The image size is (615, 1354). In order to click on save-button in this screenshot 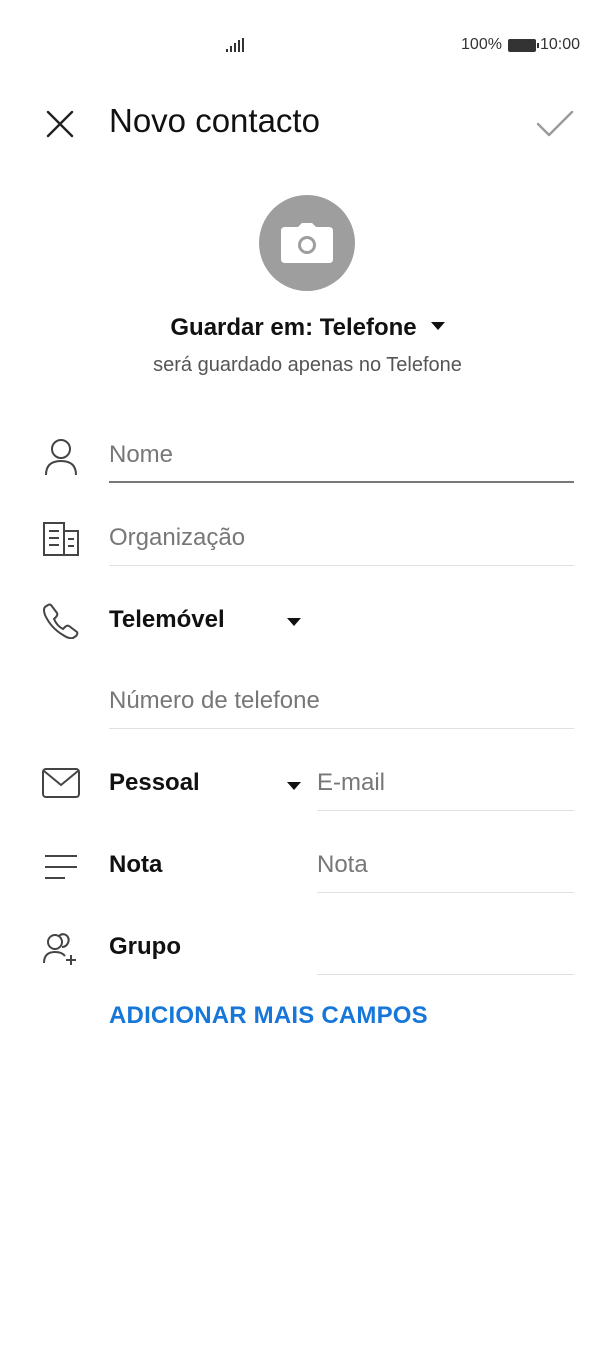, I will do `click(555, 124)`.